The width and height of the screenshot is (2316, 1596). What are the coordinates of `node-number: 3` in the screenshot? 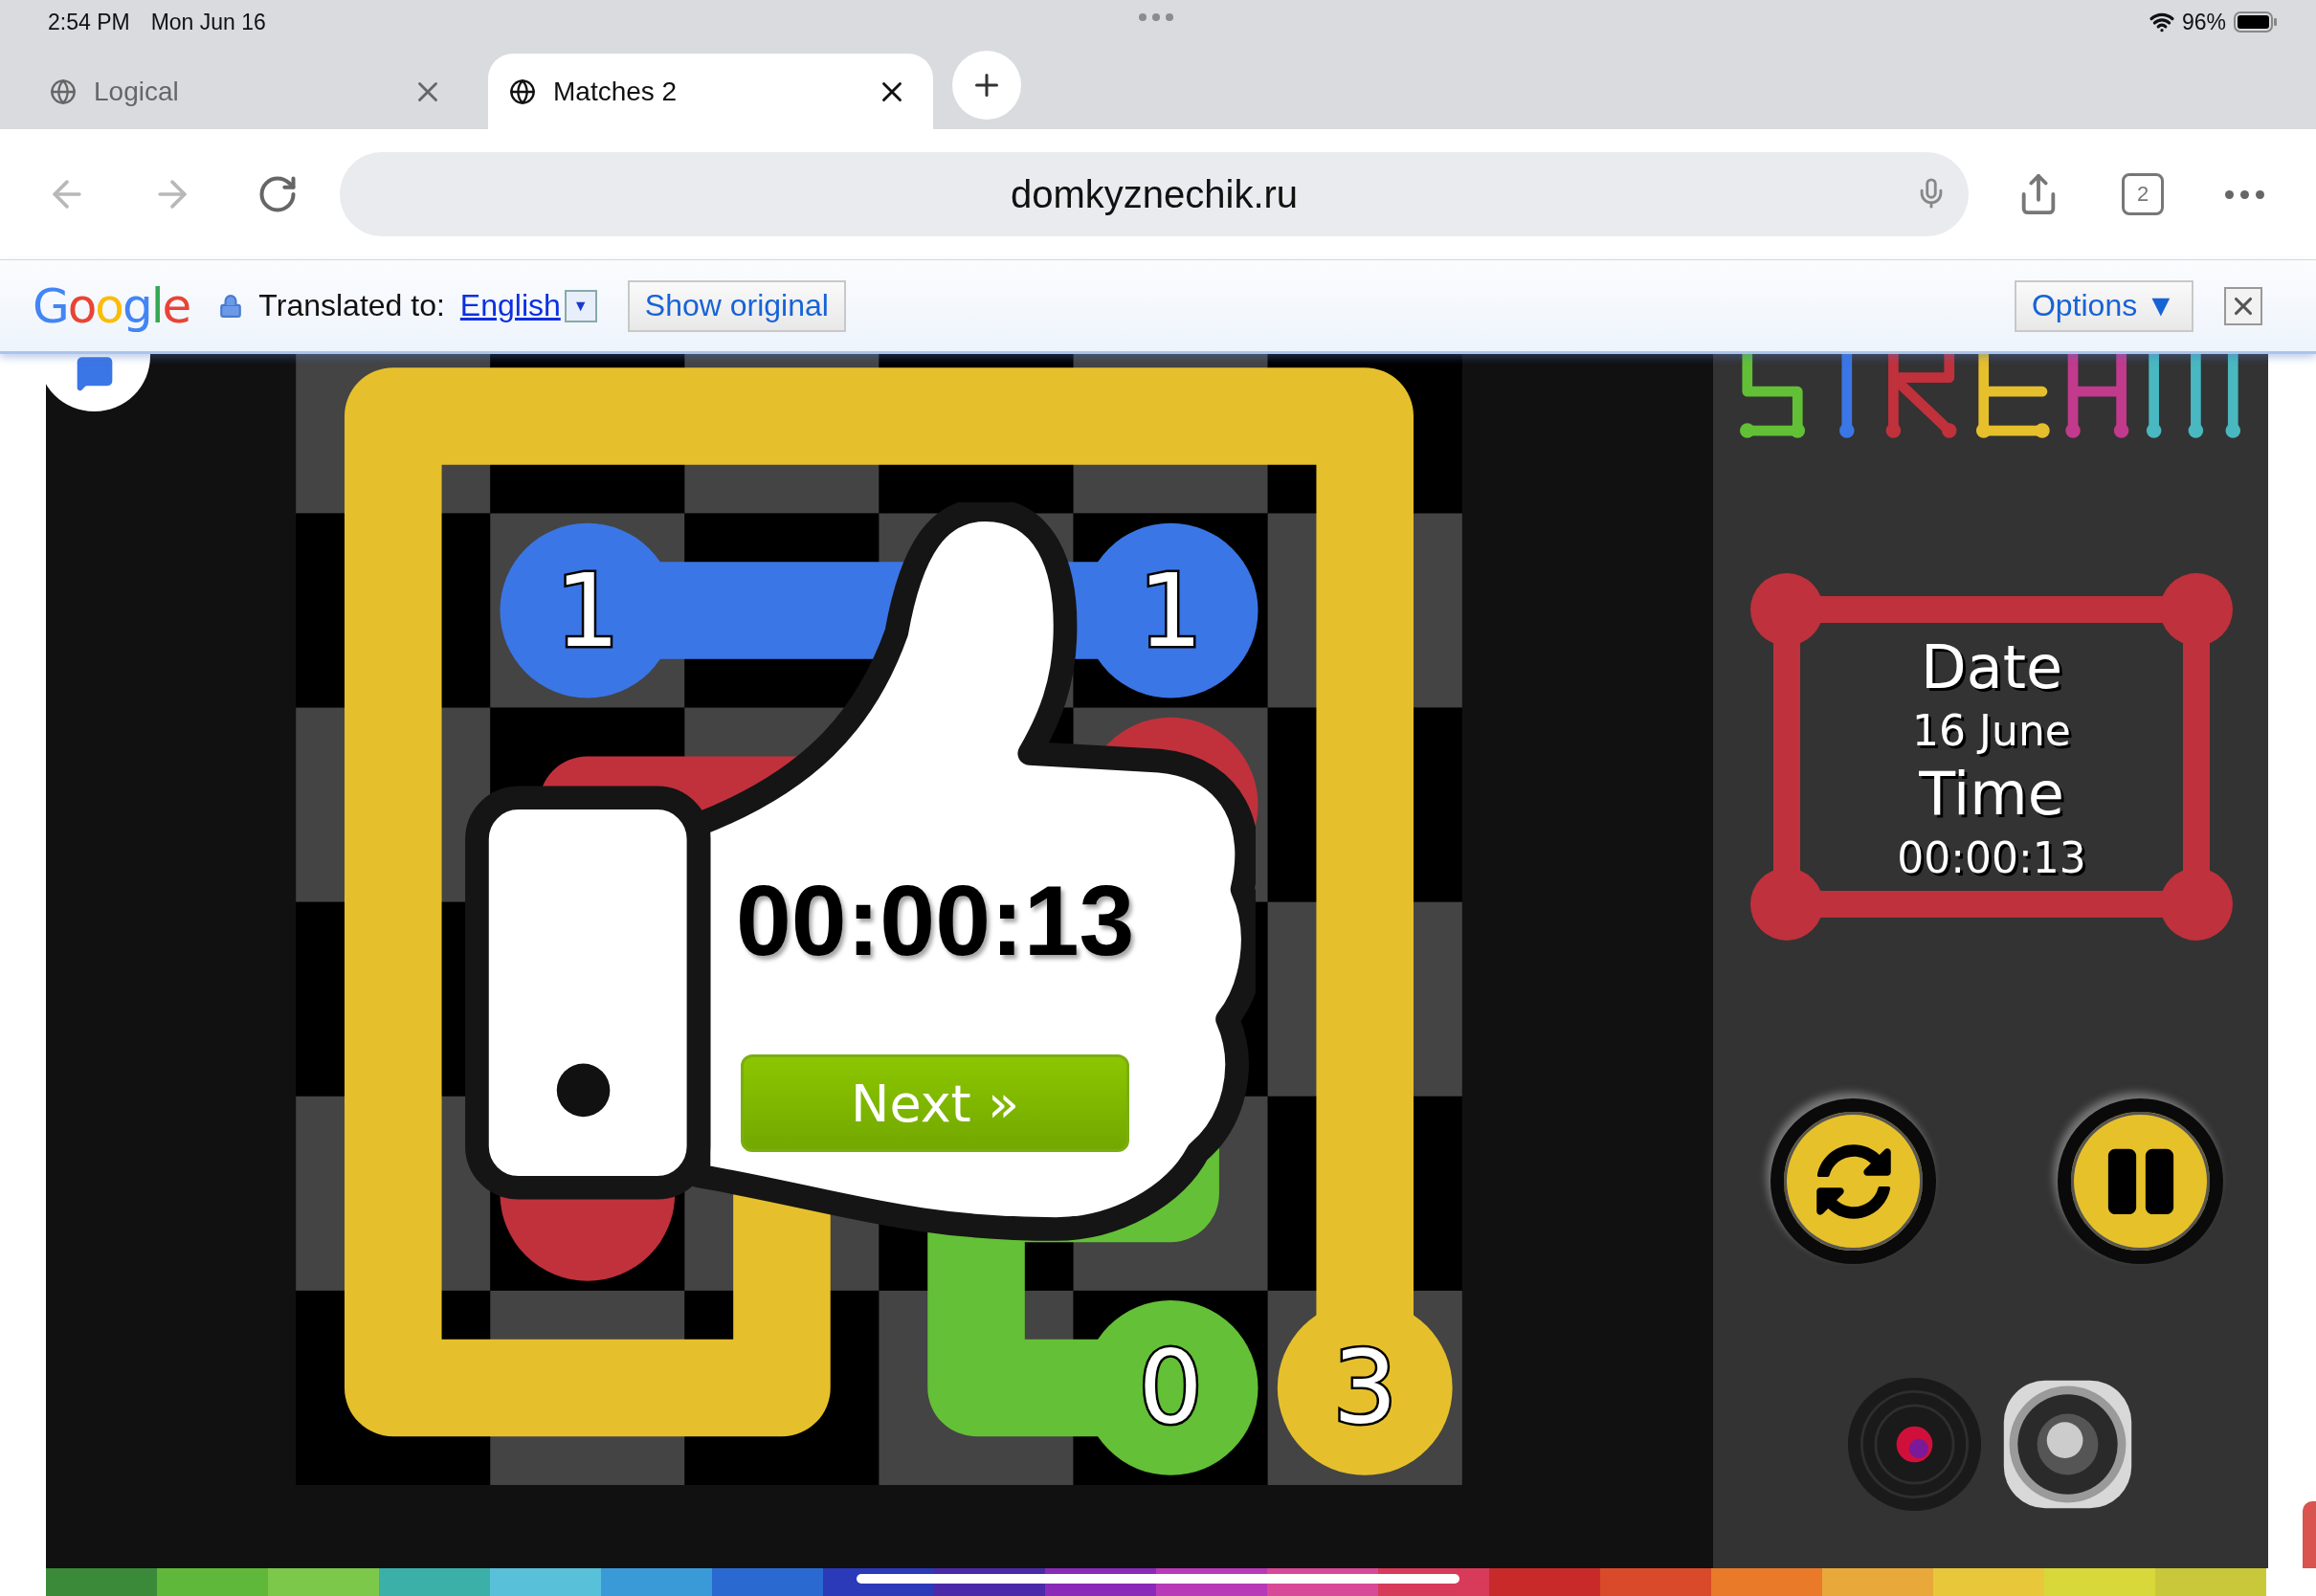 It's located at (1364, 1388).